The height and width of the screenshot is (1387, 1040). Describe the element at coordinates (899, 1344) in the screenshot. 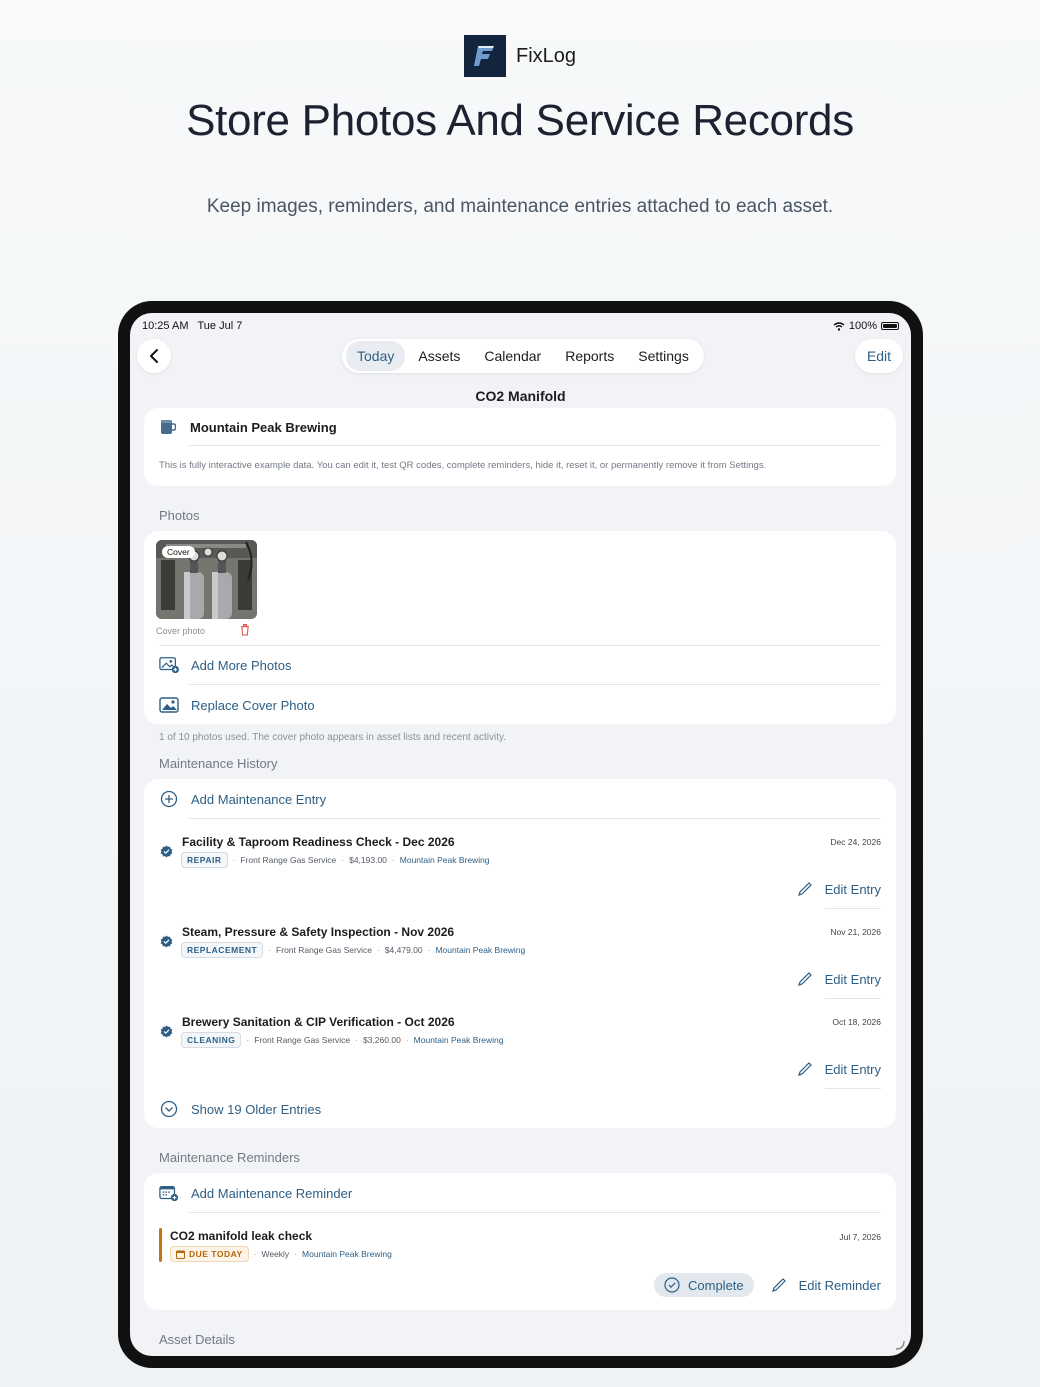

I see `resize-handle-icon` at that location.